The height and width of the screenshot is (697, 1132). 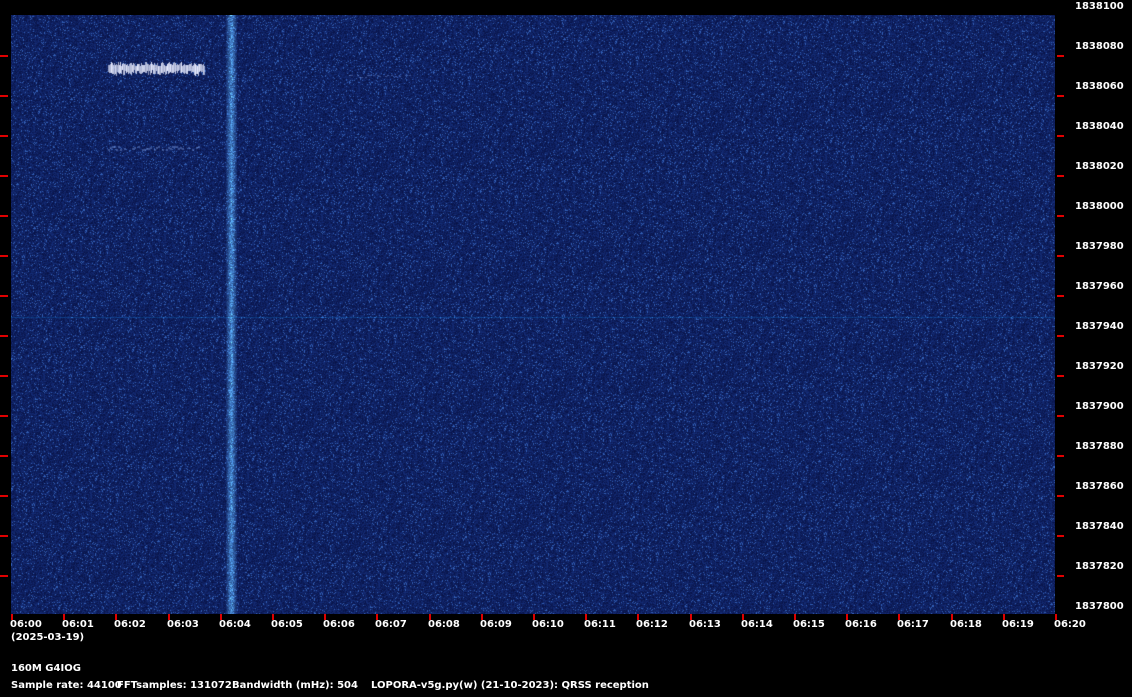 I want to click on sample-rate-label: Sample rate: 44100, so click(x=66, y=685).